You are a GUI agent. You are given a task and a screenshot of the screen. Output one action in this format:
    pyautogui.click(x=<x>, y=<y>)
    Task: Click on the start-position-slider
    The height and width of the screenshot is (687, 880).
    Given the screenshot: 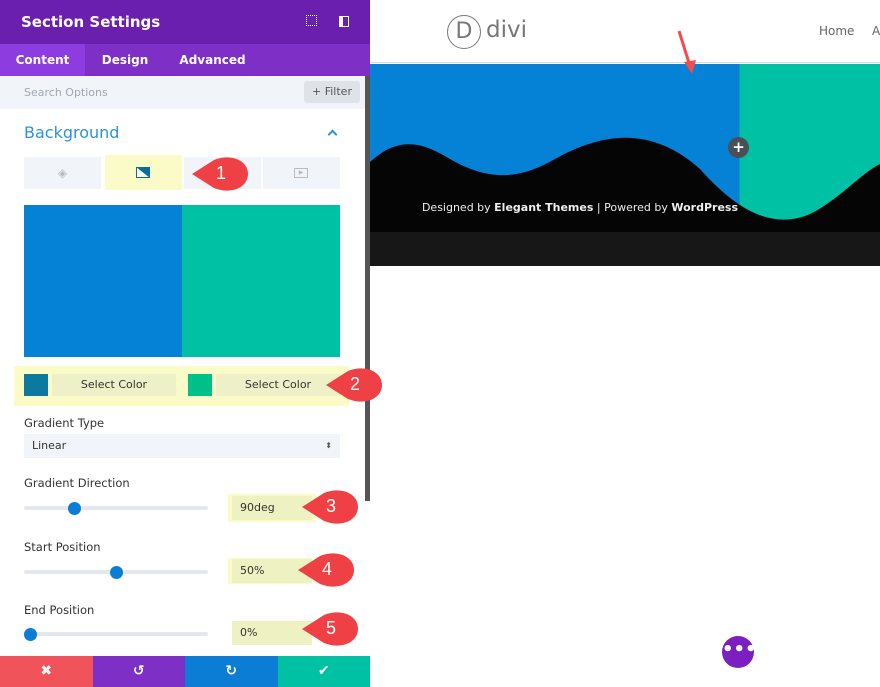 What is the action you would take?
    pyautogui.click(x=116, y=572)
    